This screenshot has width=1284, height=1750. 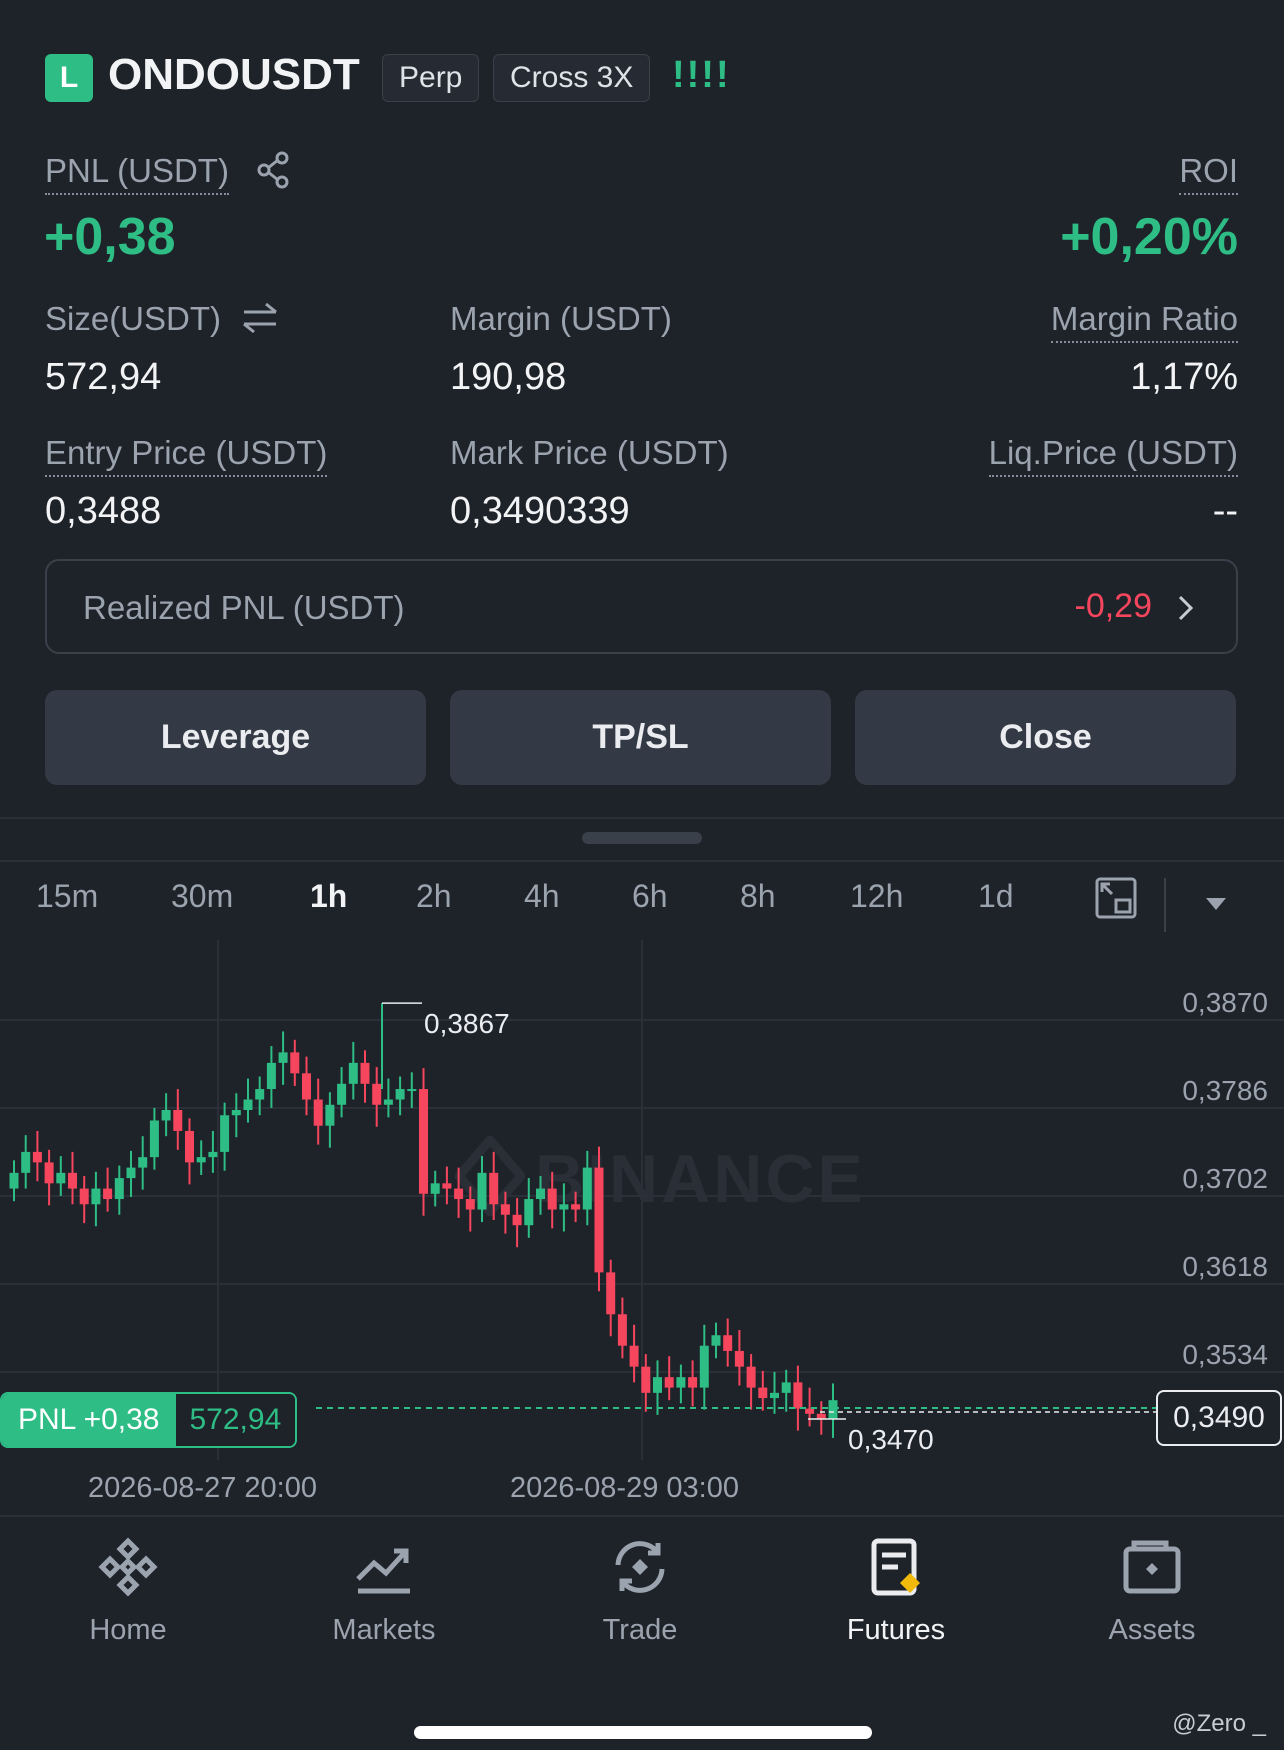 What do you see at coordinates (1045, 737) in the screenshot?
I see `close-button: Close` at bounding box center [1045, 737].